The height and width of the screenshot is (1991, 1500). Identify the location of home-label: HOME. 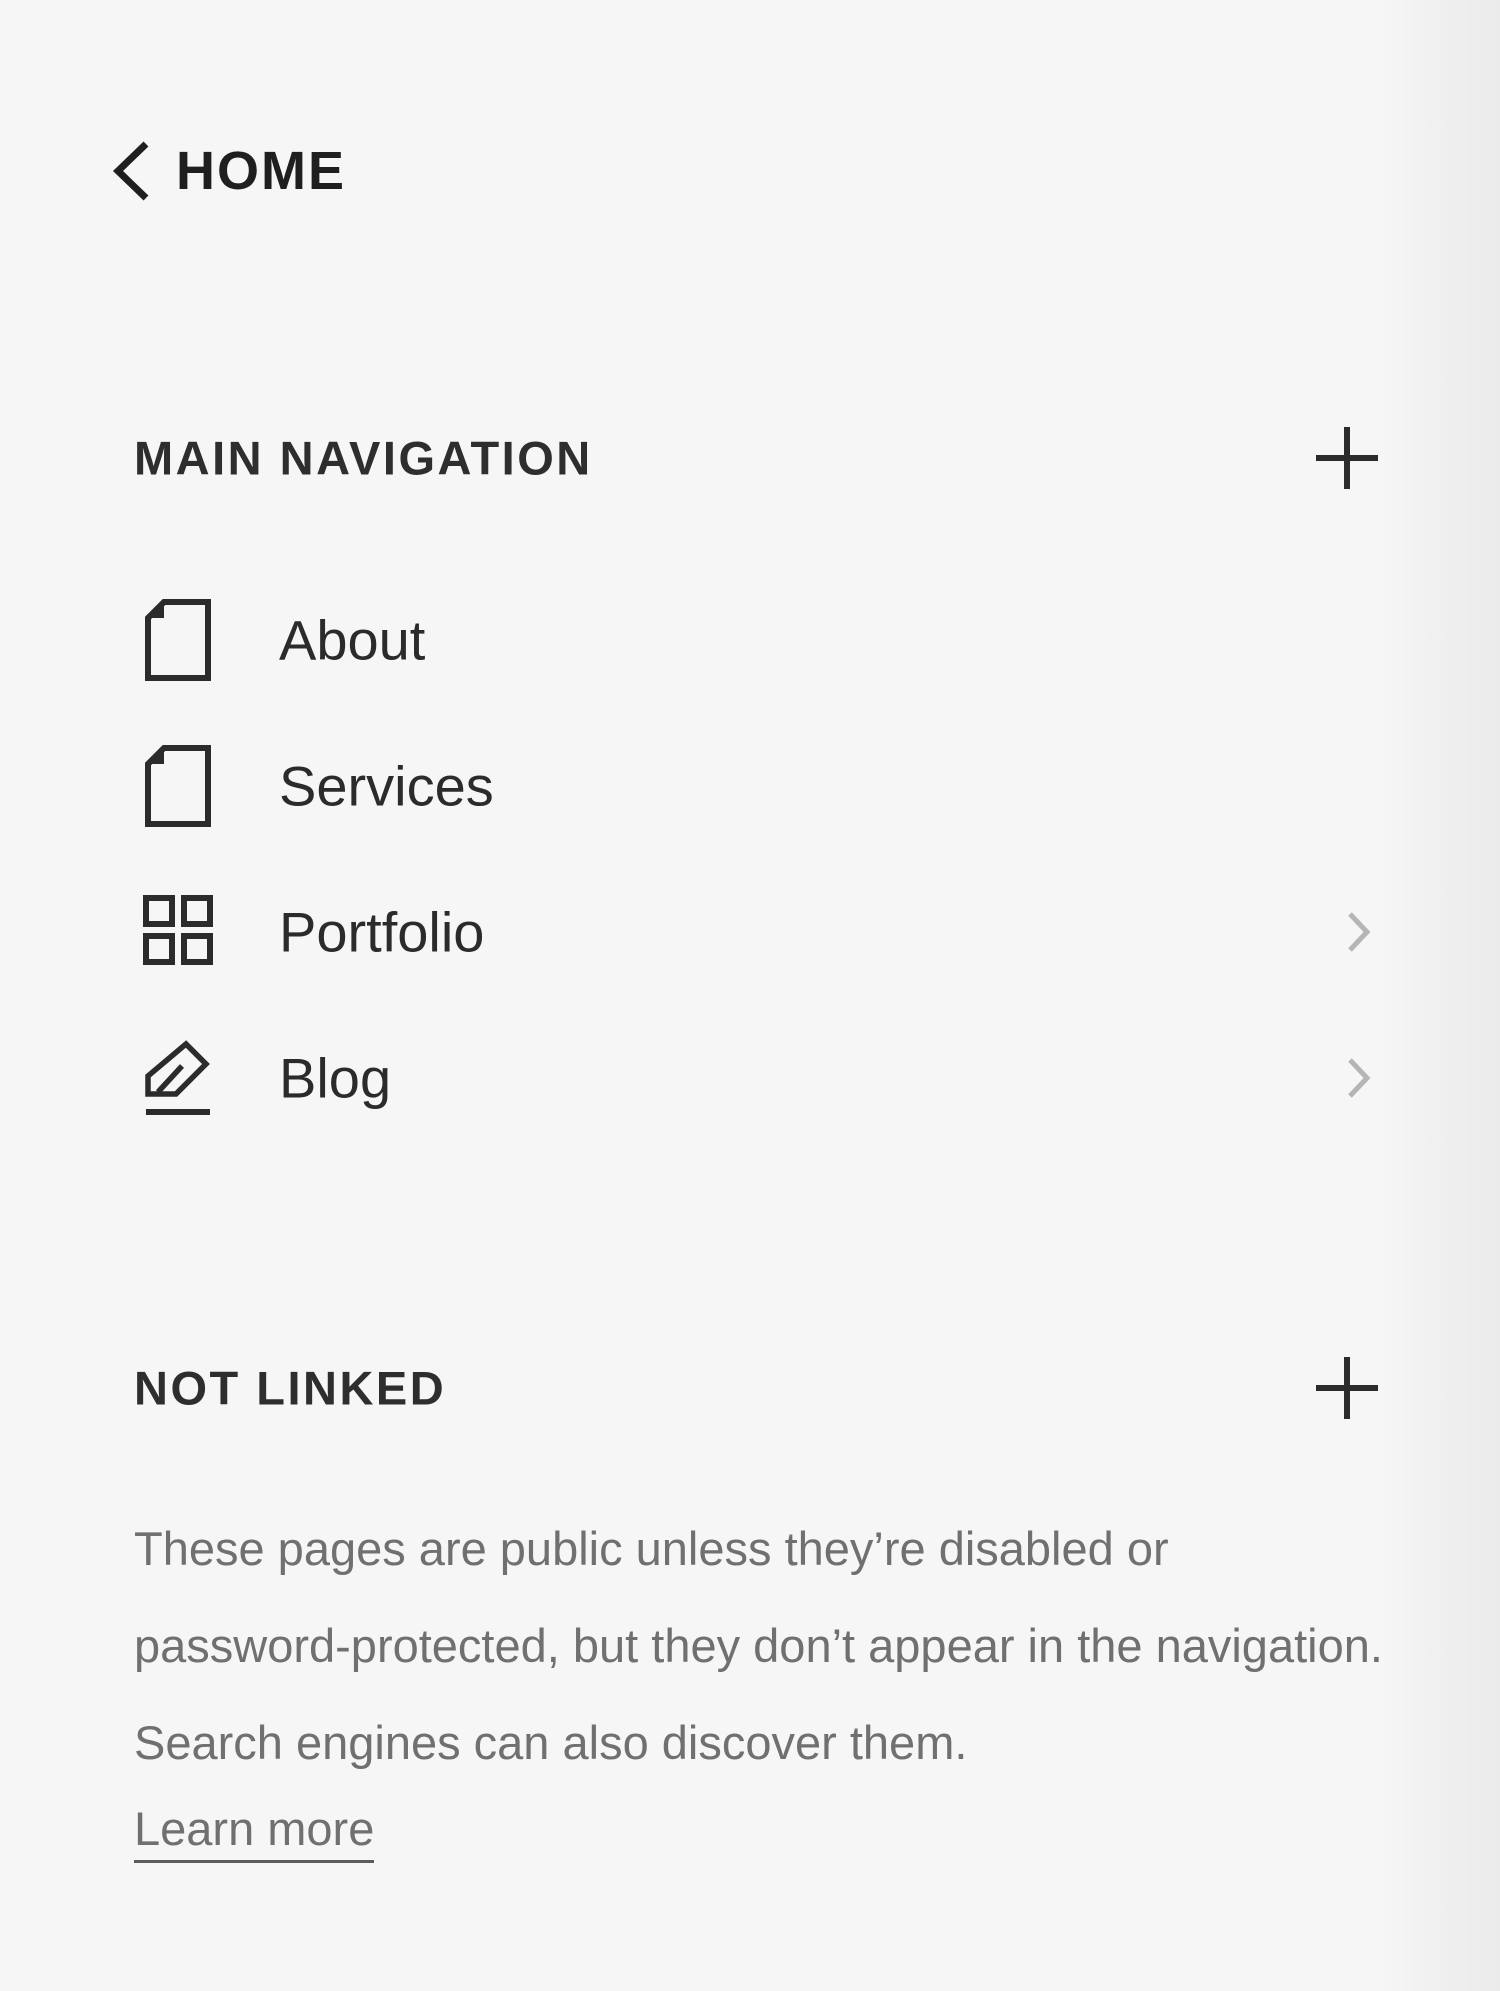
(261, 171).